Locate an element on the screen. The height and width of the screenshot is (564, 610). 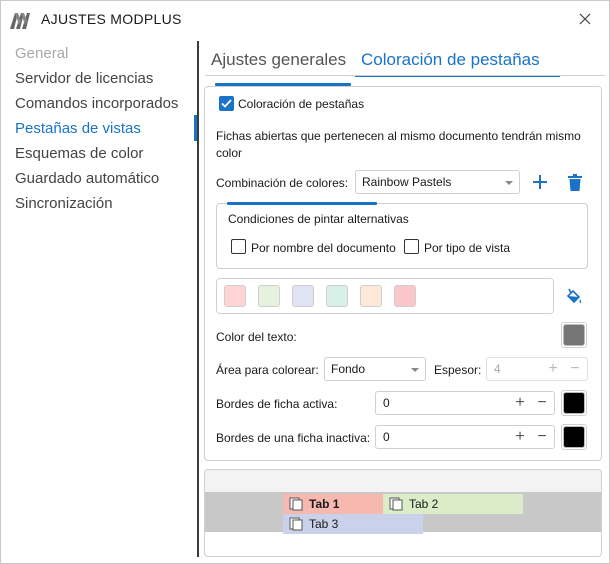
text-color-frame is located at coordinates (574, 335).